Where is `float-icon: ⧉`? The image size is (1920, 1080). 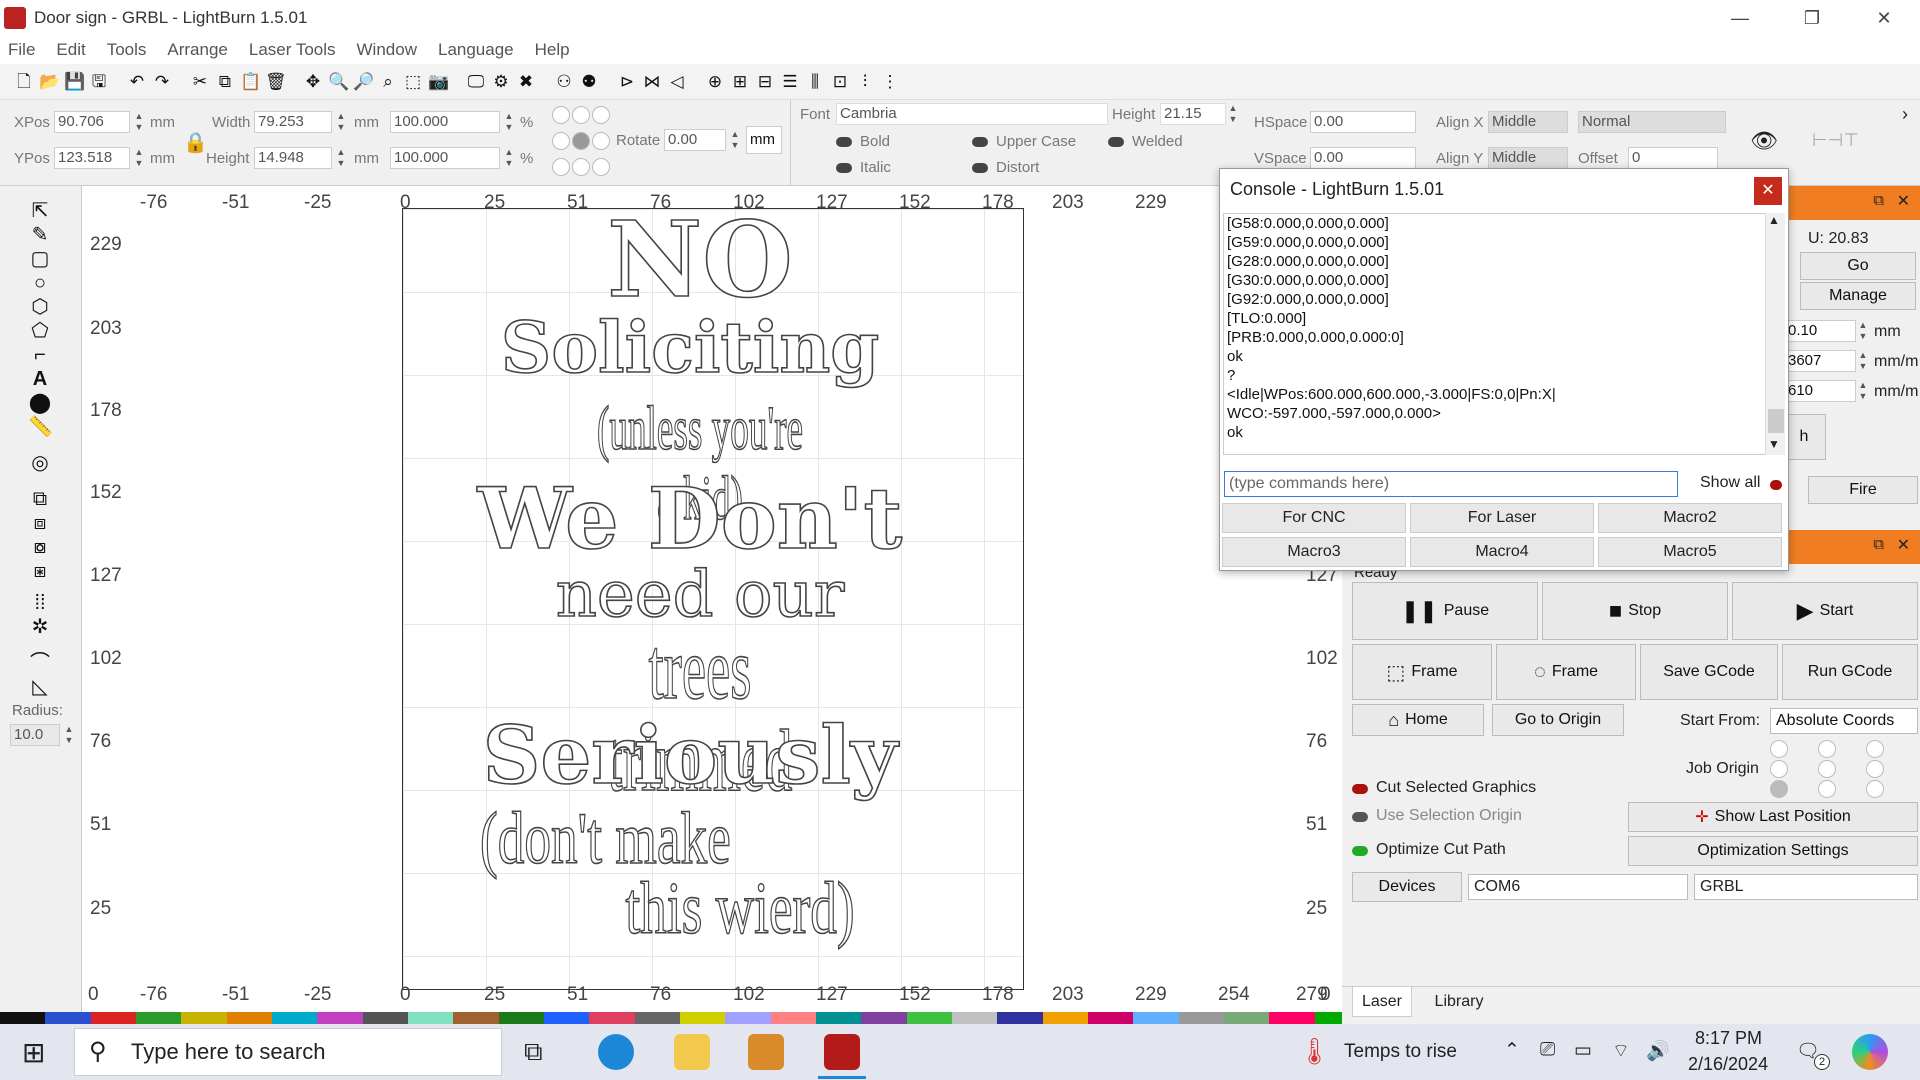
float-icon: ⧉ is located at coordinates (1878, 544).